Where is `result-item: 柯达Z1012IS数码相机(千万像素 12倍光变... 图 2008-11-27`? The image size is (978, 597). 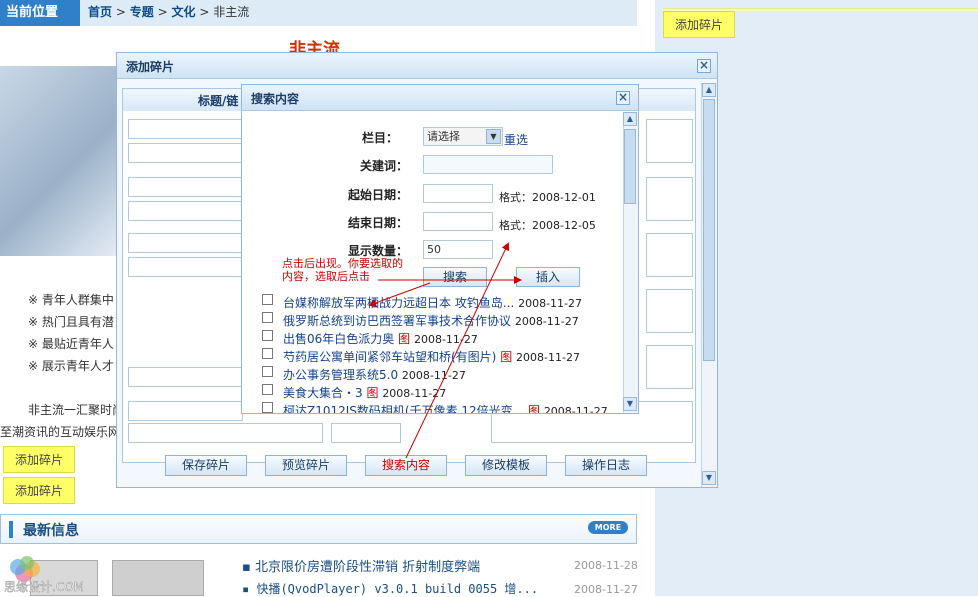 result-item: 柯达Z1012IS数码相机(千万像素 12倍光变... 图 2008-11-27 is located at coordinates (445, 407).